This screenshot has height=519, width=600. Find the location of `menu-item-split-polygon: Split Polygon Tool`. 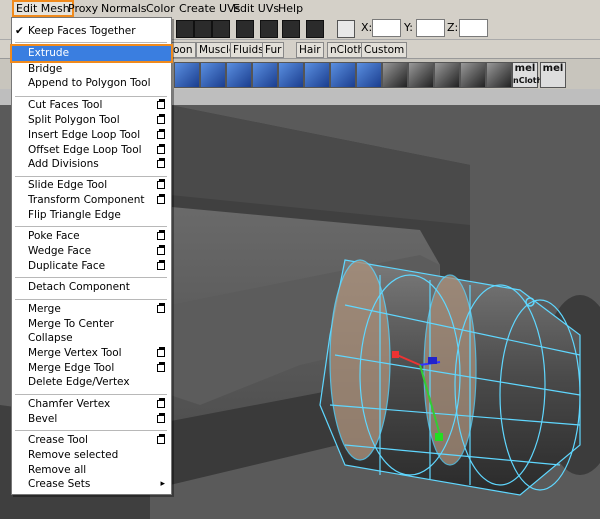

menu-item-split-polygon: Split Polygon Tool is located at coordinates (91, 120).